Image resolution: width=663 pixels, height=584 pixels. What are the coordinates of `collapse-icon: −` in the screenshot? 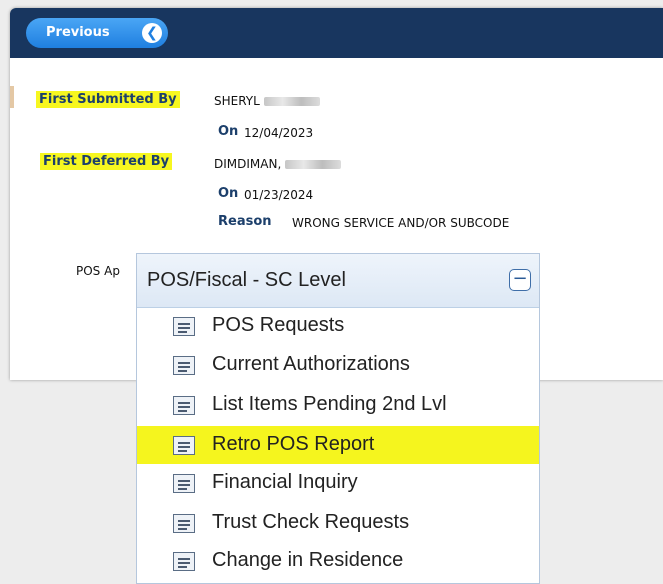 It's located at (520, 280).